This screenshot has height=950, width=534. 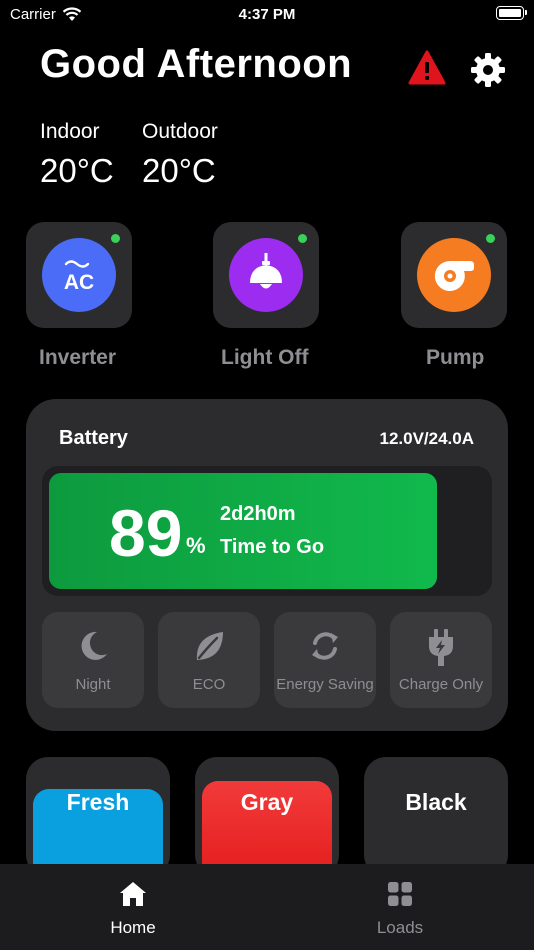 I want to click on device-pump: Pump, so click(x=455, y=295).